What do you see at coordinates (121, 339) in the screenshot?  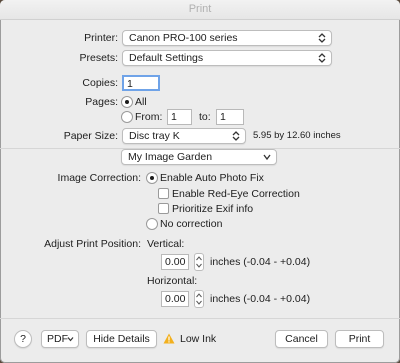 I see `hide-details-button: Hide Details` at bounding box center [121, 339].